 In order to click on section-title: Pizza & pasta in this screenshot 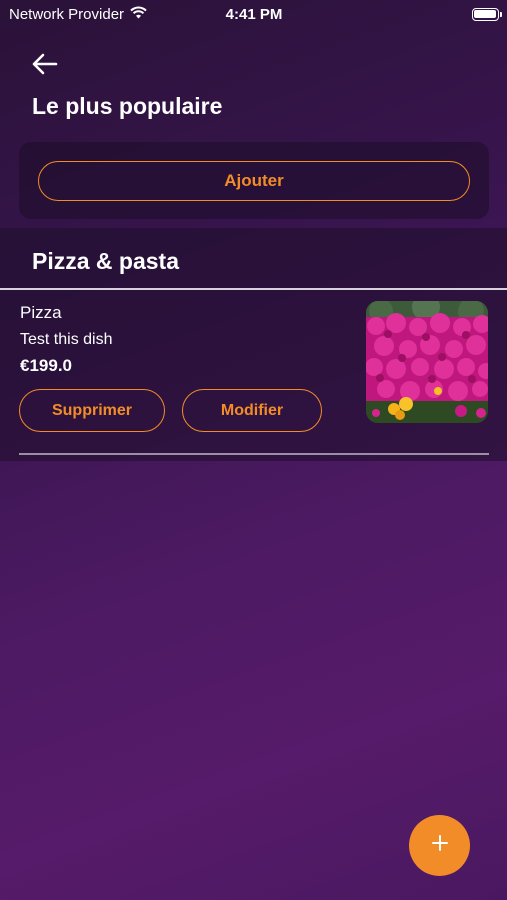, I will do `click(105, 261)`.